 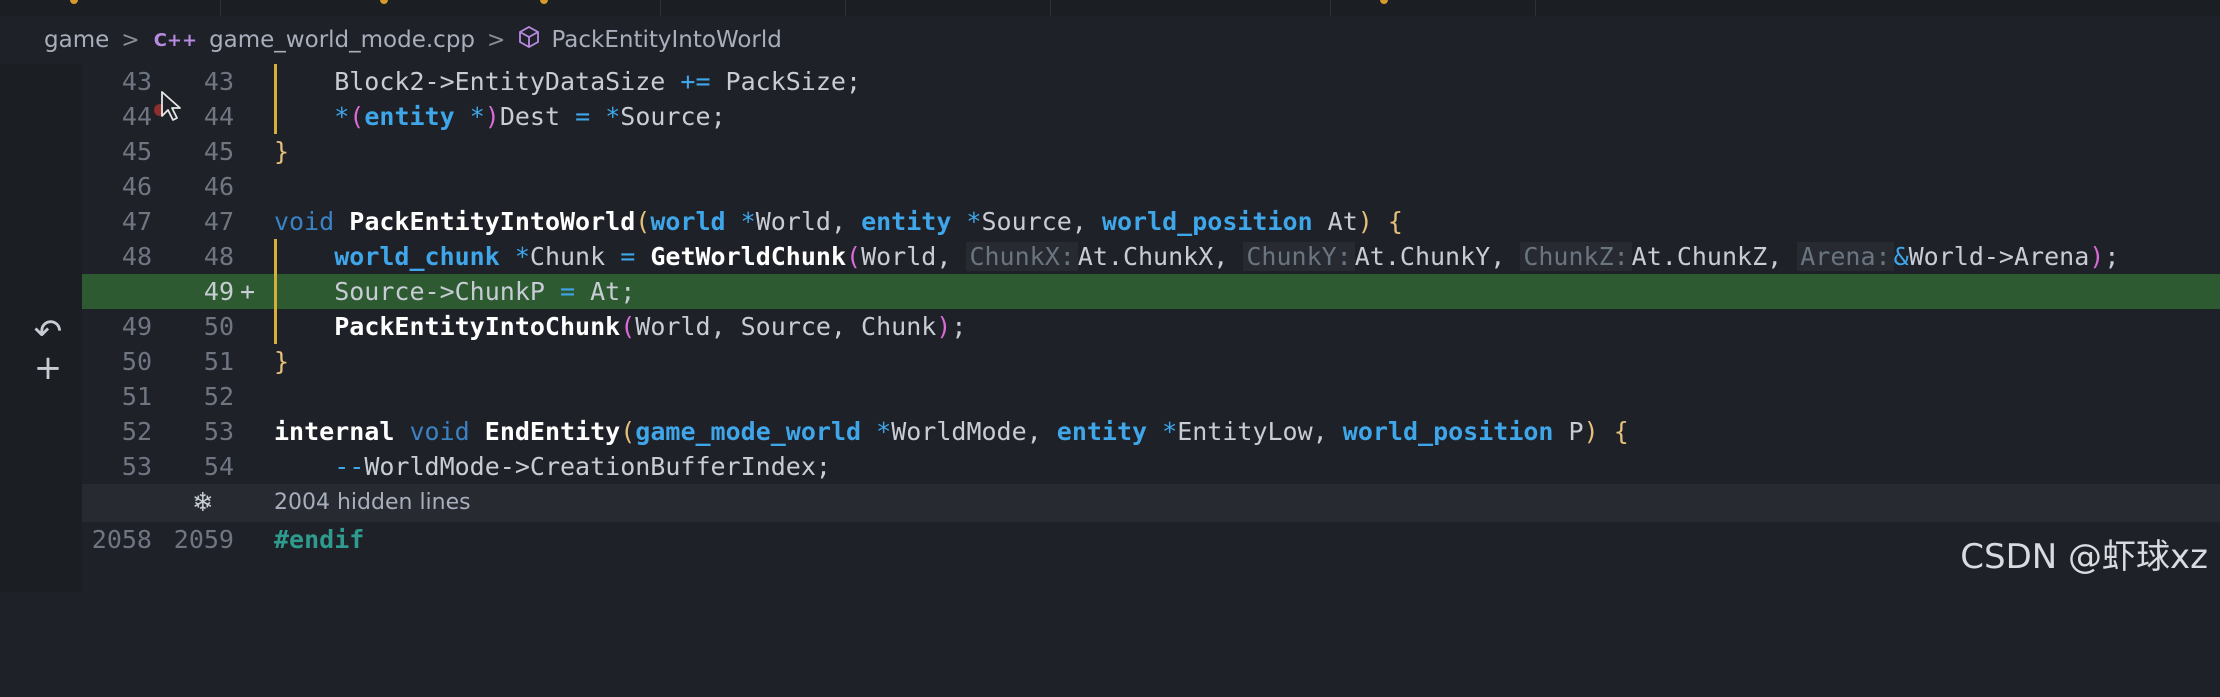 I want to click on new-line-number: 47, so click(x=218, y=221).